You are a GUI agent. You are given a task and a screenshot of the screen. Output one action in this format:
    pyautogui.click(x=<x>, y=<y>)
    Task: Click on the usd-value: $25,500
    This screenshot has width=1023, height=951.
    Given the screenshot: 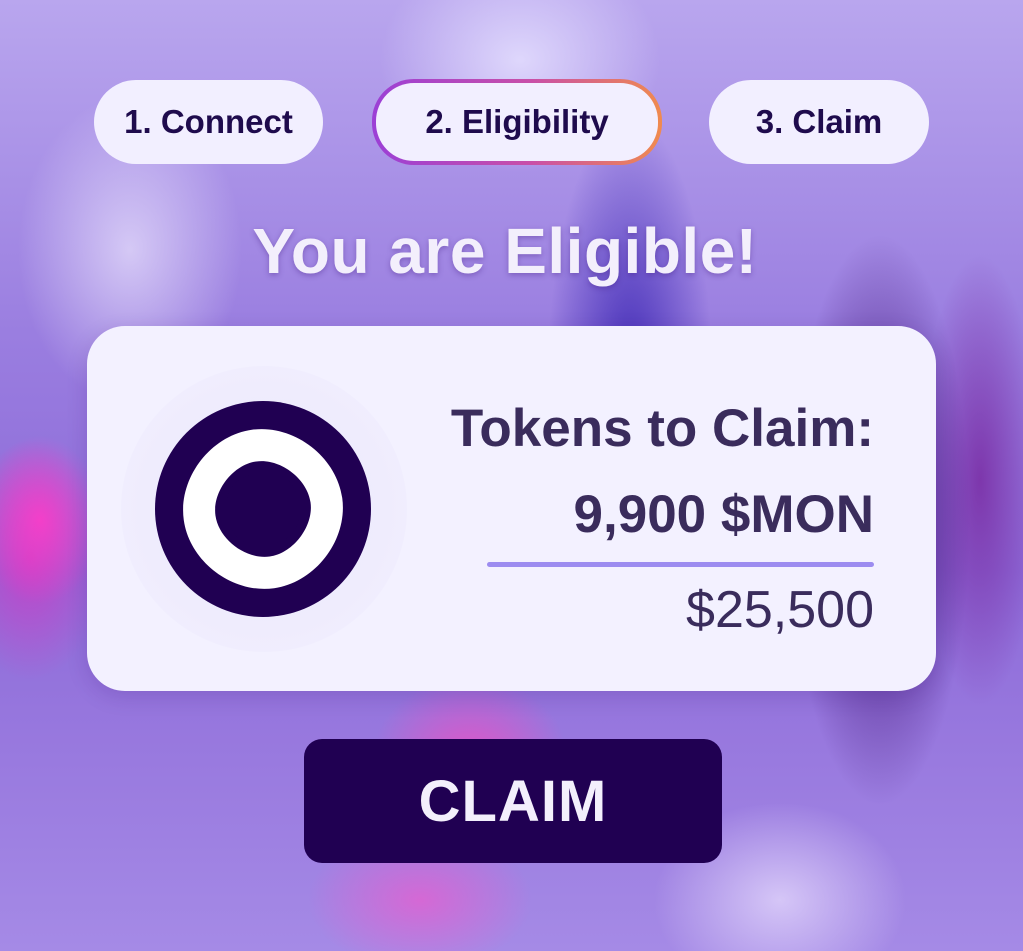 What is the action you would take?
    pyautogui.click(x=780, y=610)
    